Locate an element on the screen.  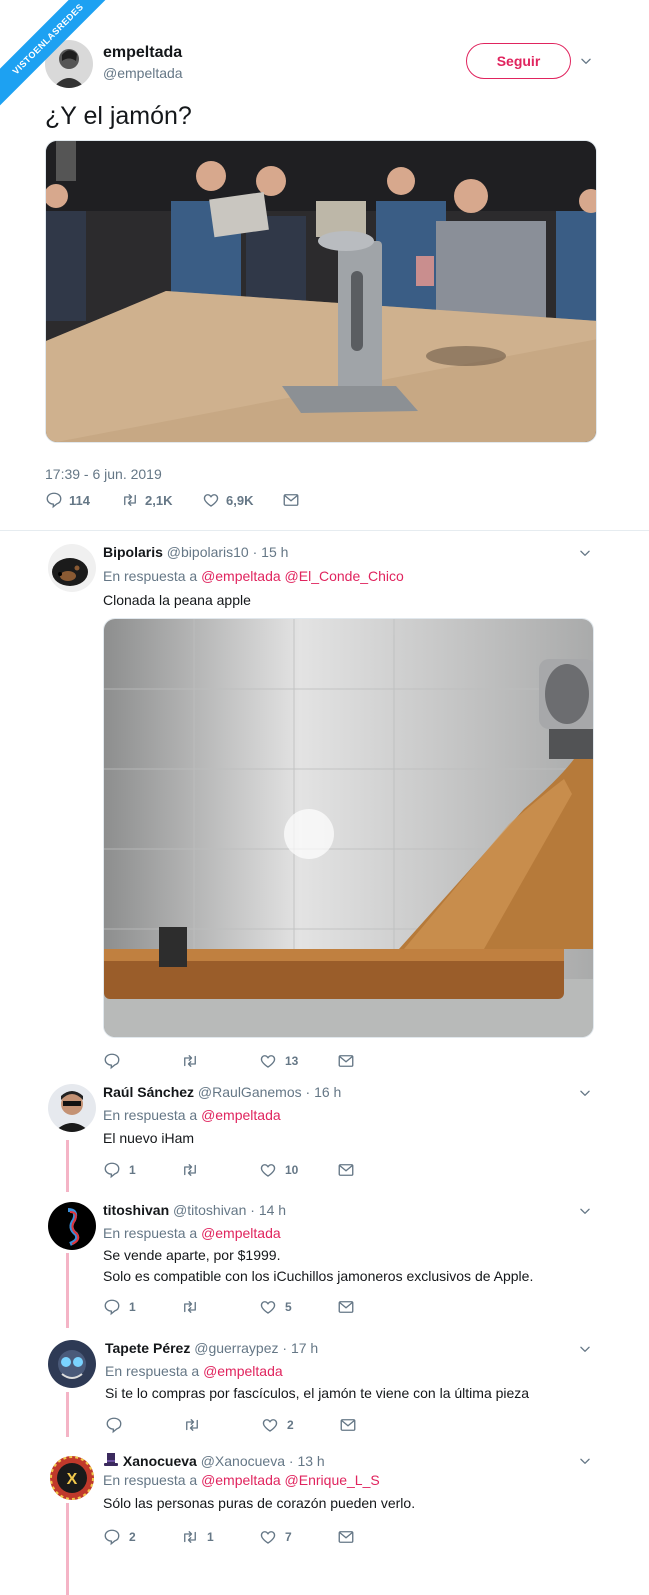
reply-author-name: Tapete Pérez is located at coordinates (147, 1348).